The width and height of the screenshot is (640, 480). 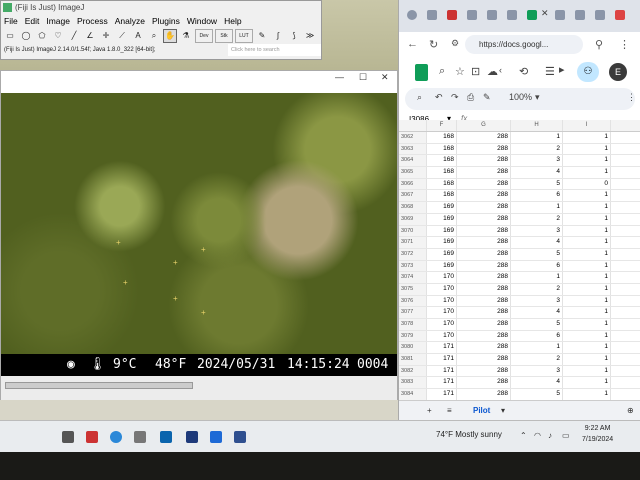 I want to click on comment-icon: ☰, so click(x=550, y=71).